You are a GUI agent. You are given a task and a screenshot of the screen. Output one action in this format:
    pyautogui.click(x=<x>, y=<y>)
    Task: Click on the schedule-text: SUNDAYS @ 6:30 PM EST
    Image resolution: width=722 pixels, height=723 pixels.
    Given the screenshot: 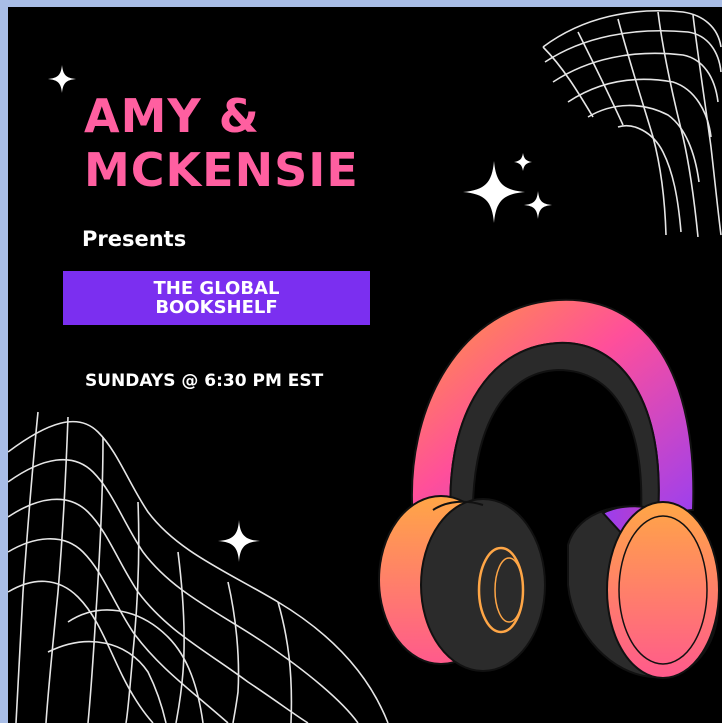 What is the action you would take?
    pyautogui.click(x=204, y=381)
    